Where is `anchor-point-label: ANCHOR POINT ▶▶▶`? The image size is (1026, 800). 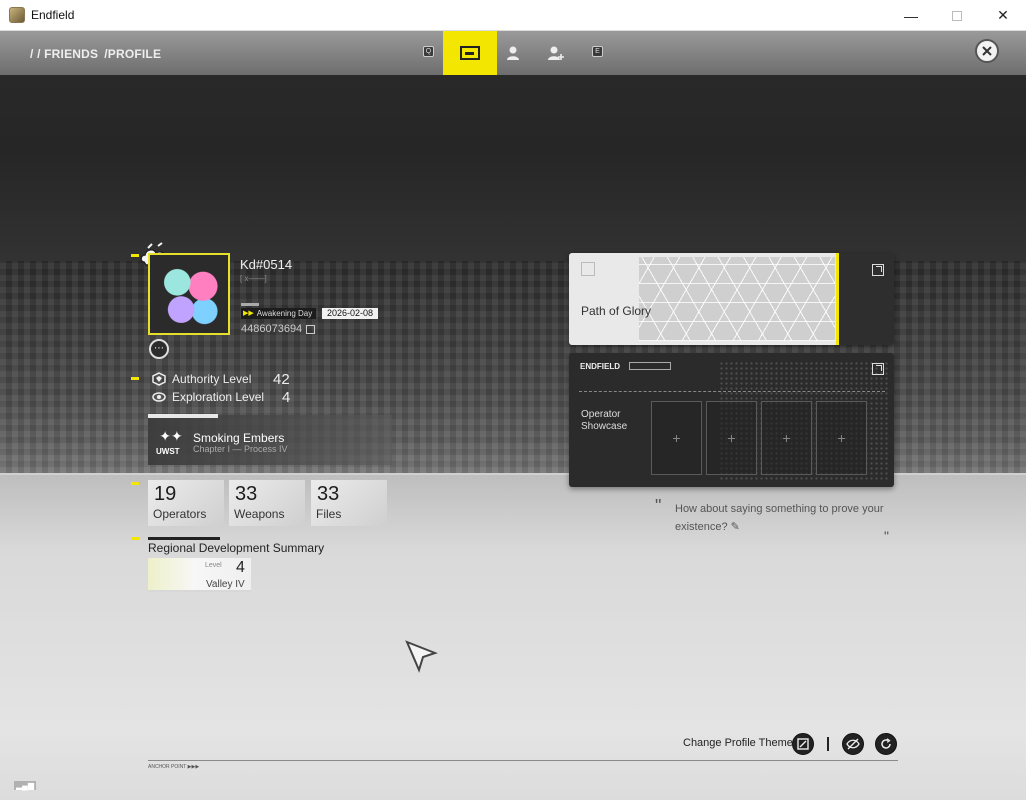
anchor-point-label: ANCHOR POINT ▶▶▶ is located at coordinates (173, 767).